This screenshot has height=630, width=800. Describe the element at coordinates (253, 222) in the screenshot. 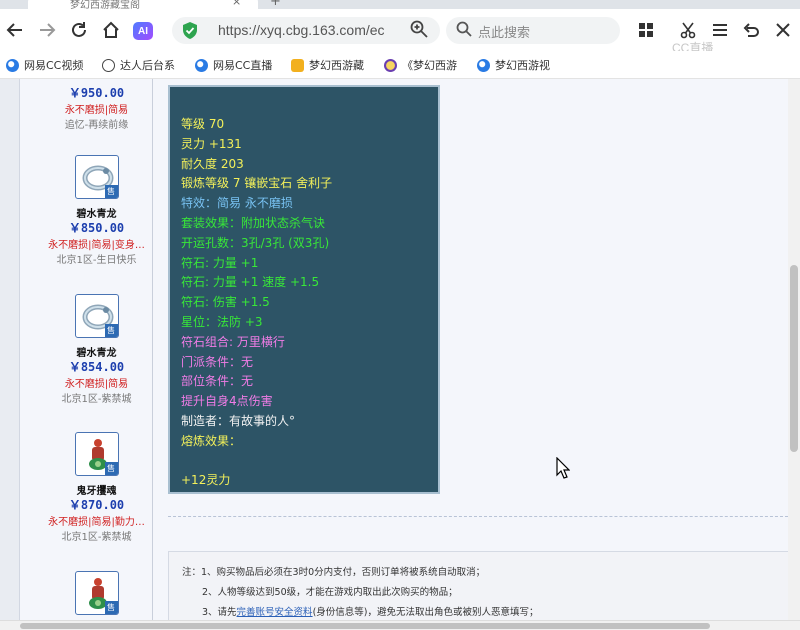

I see `detail-line: 套装效果：附加状态杀气诀` at that location.